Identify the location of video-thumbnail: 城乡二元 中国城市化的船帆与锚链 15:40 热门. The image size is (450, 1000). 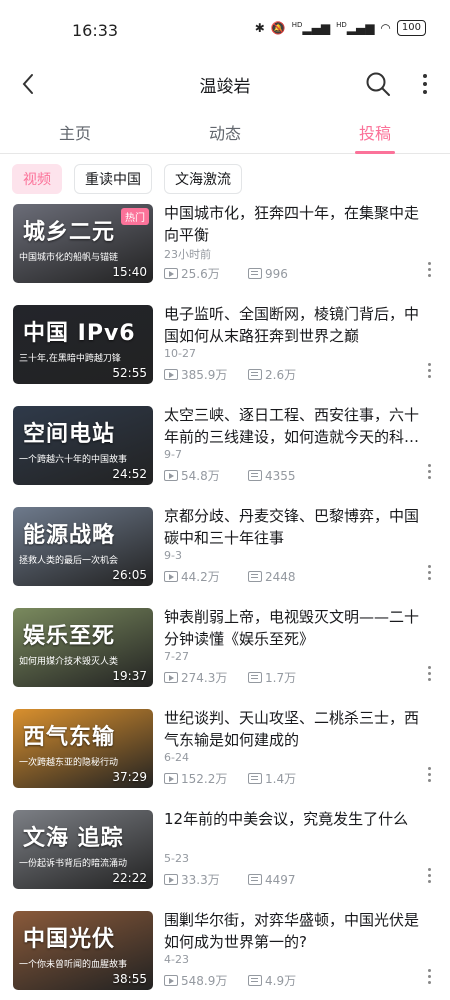
(83, 243).